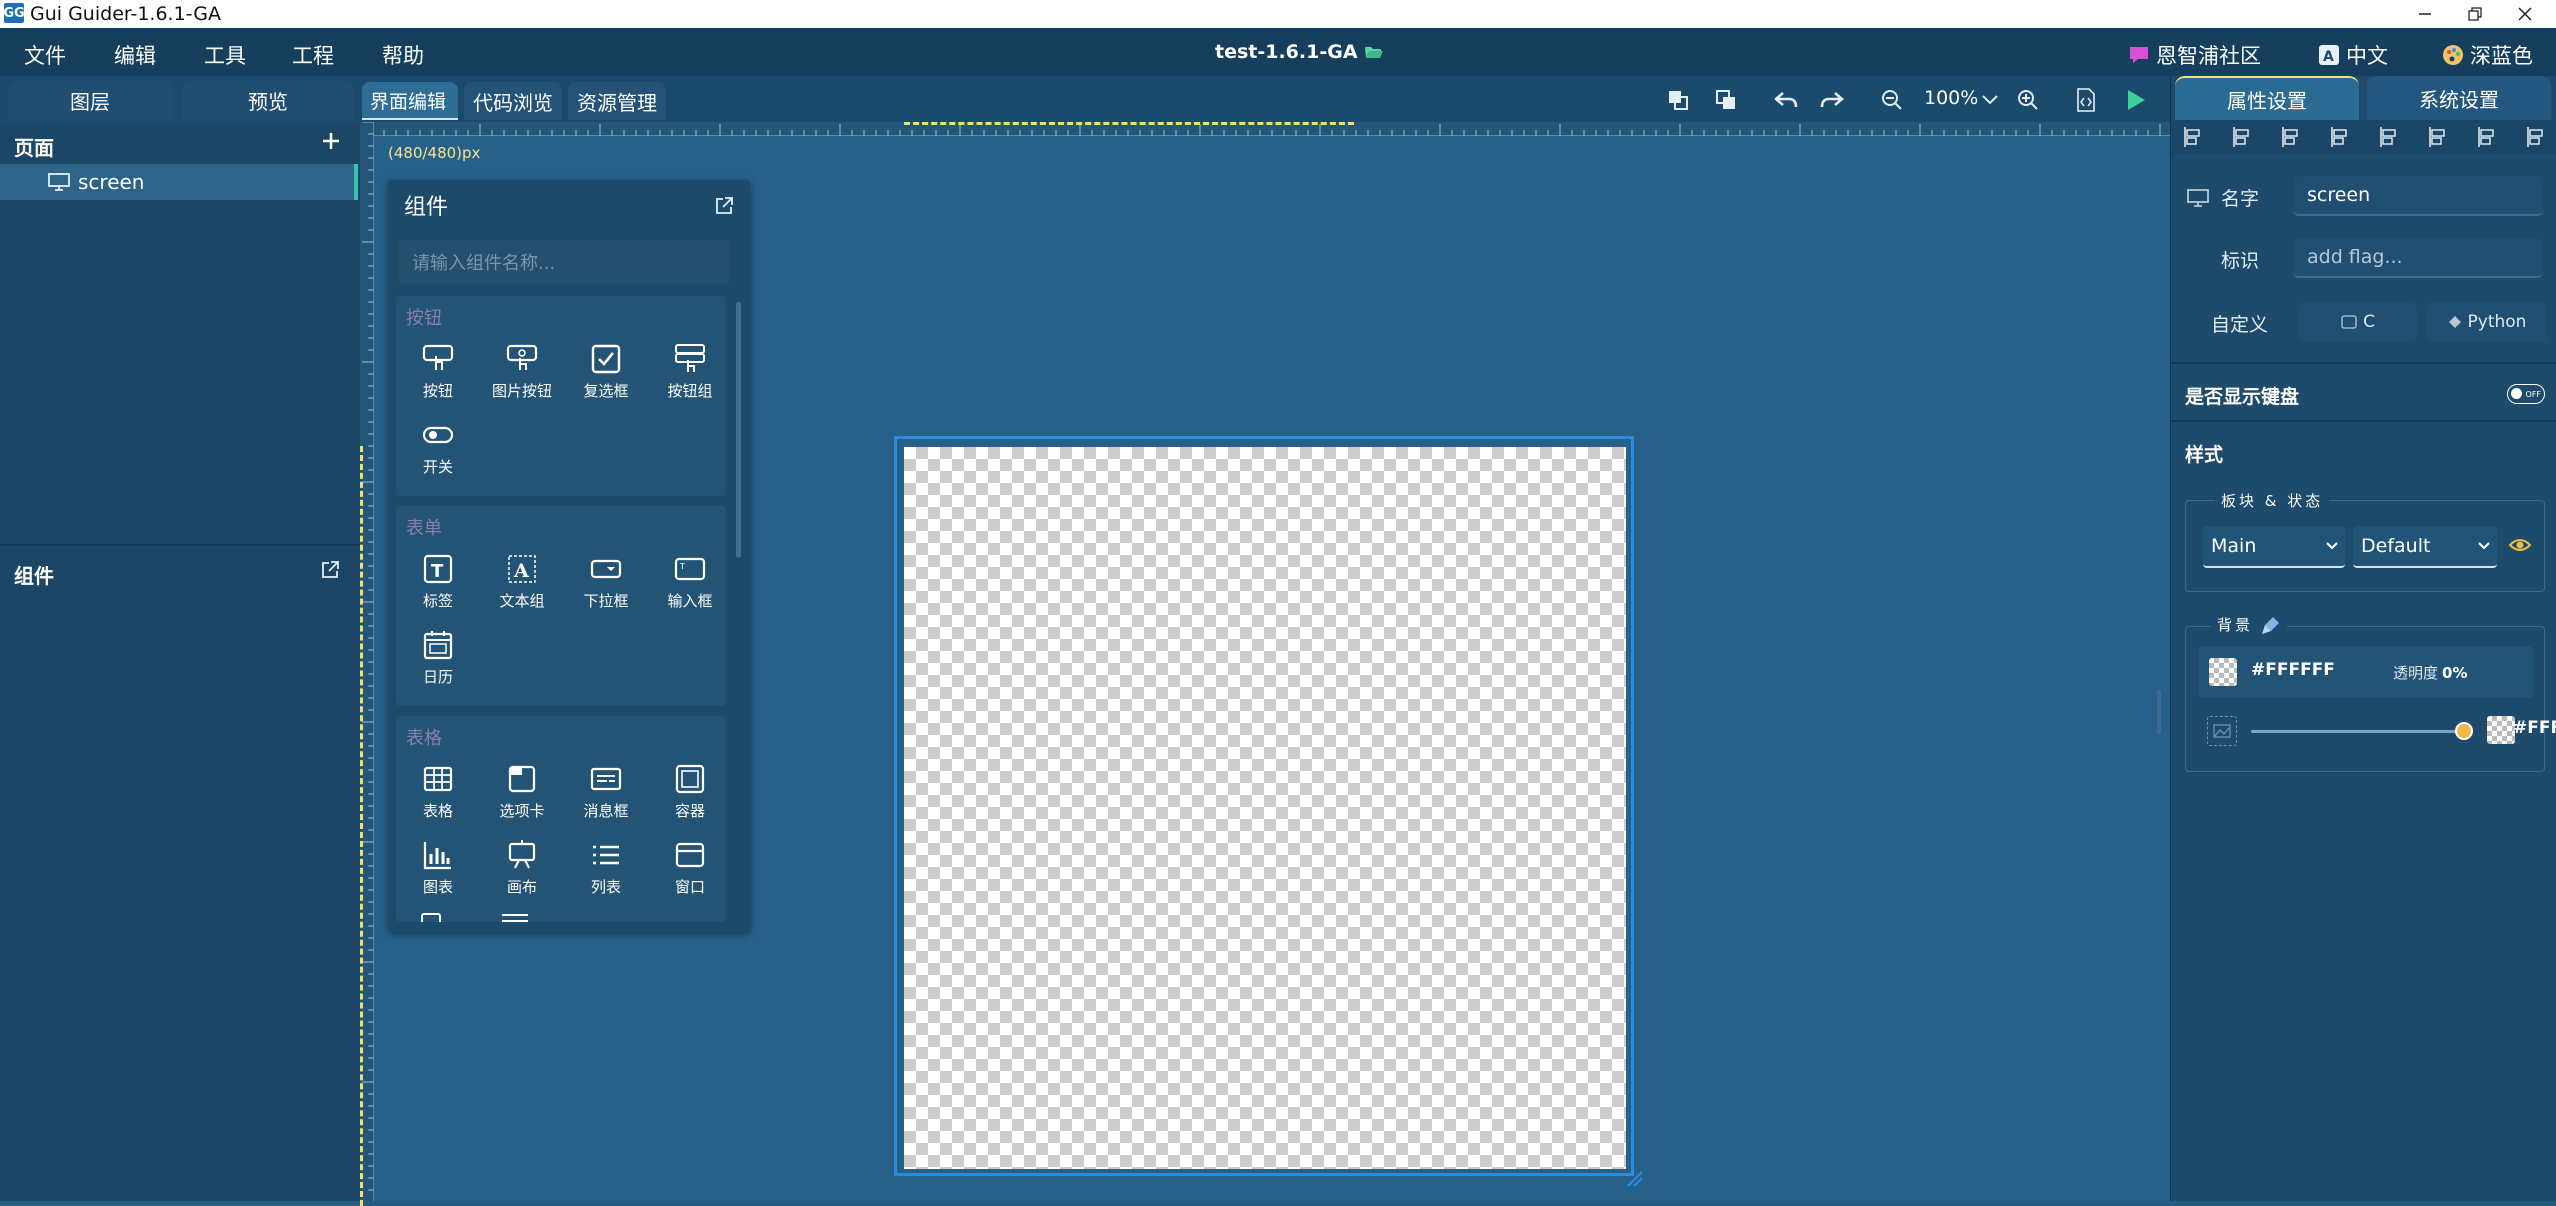 The image size is (2556, 1206). What do you see at coordinates (90, 100) in the screenshot?
I see `tab-layers: 图层` at bounding box center [90, 100].